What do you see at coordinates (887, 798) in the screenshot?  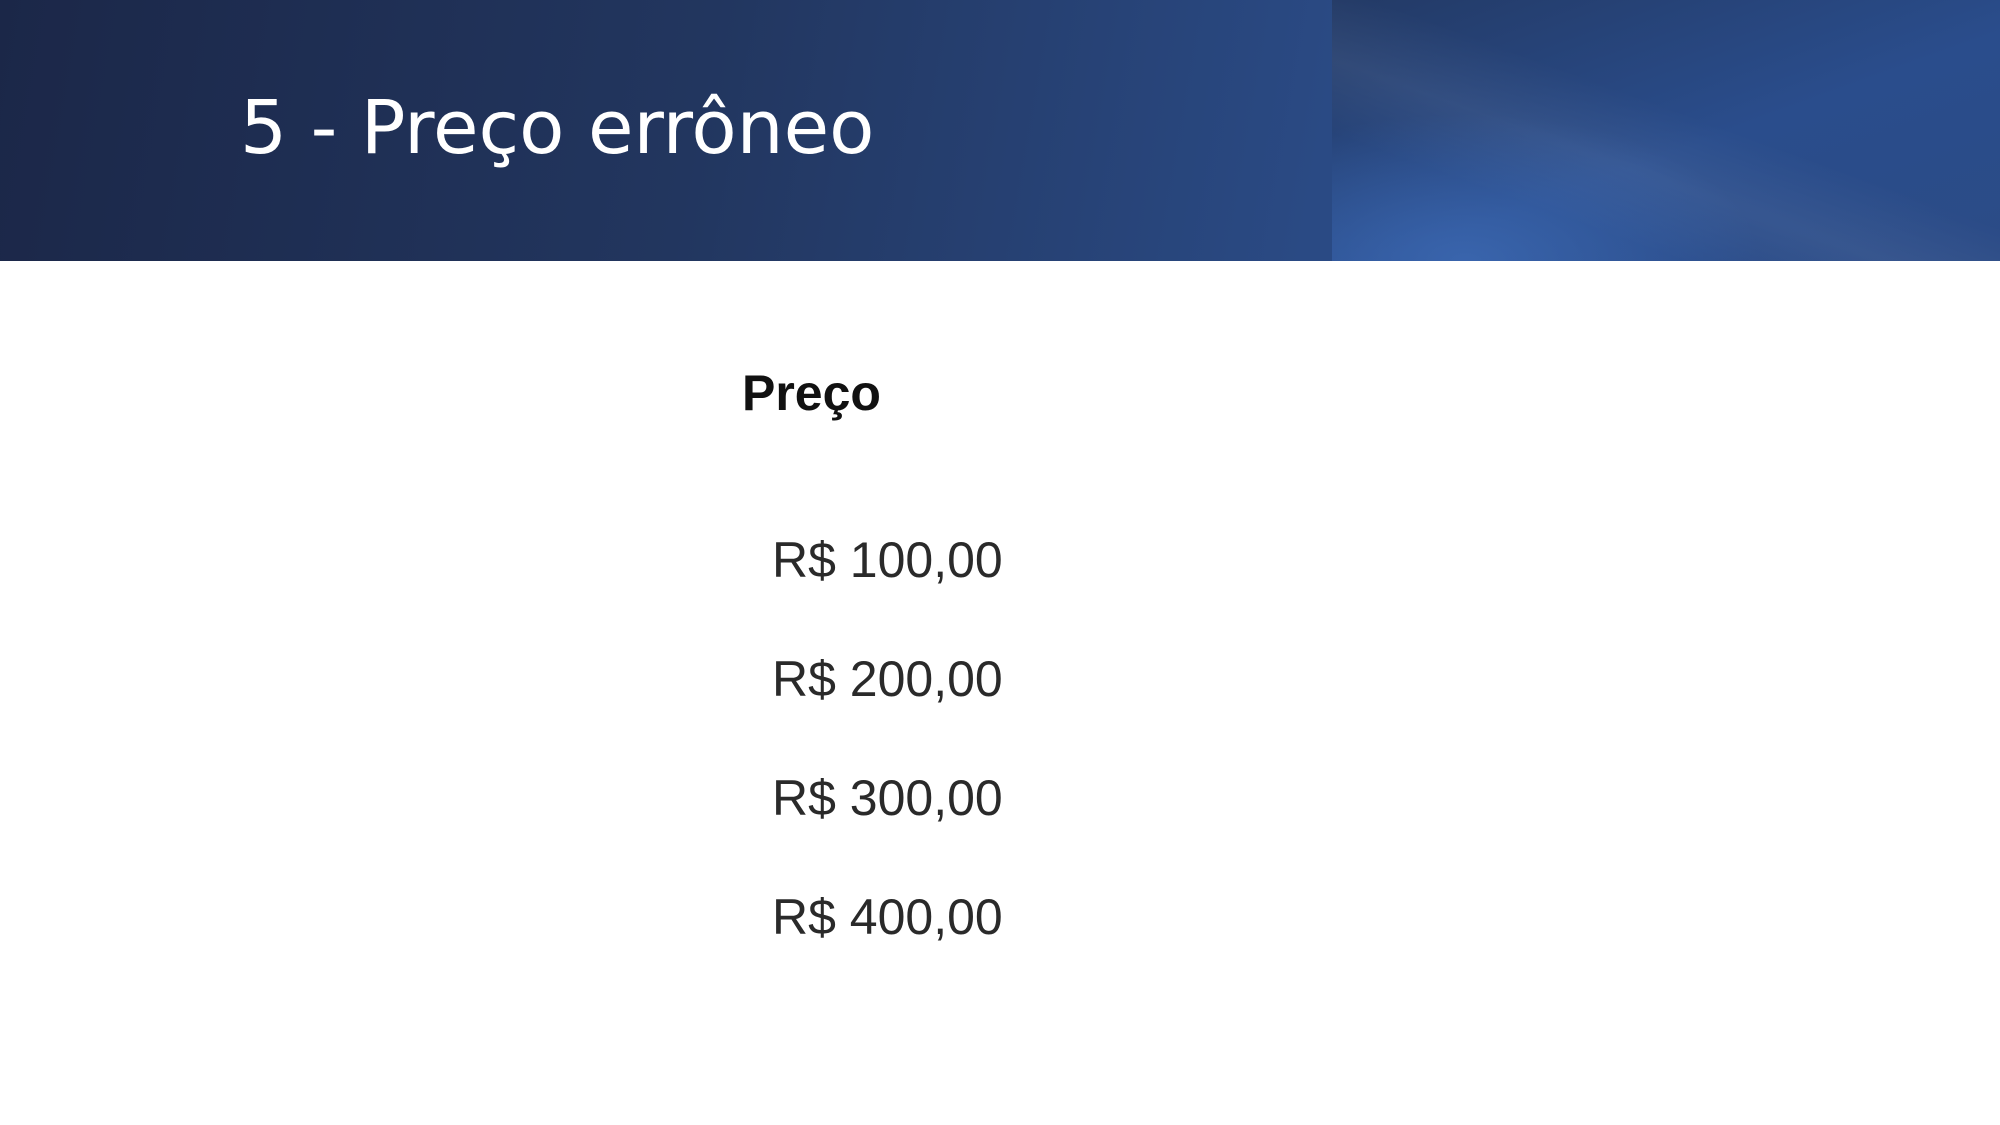 I see `price-row: R$ 300,00` at bounding box center [887, 798].